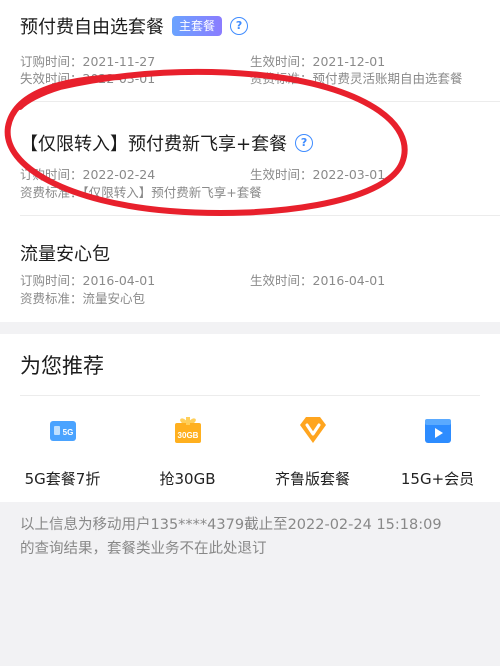 Image resolution: width=500 pixels, height=666 pixels. Describe the element at coordinates (154, 144) in the screenshot. I see `package-title: 【仅限转入】预付费新飞享+套餐` at that location.